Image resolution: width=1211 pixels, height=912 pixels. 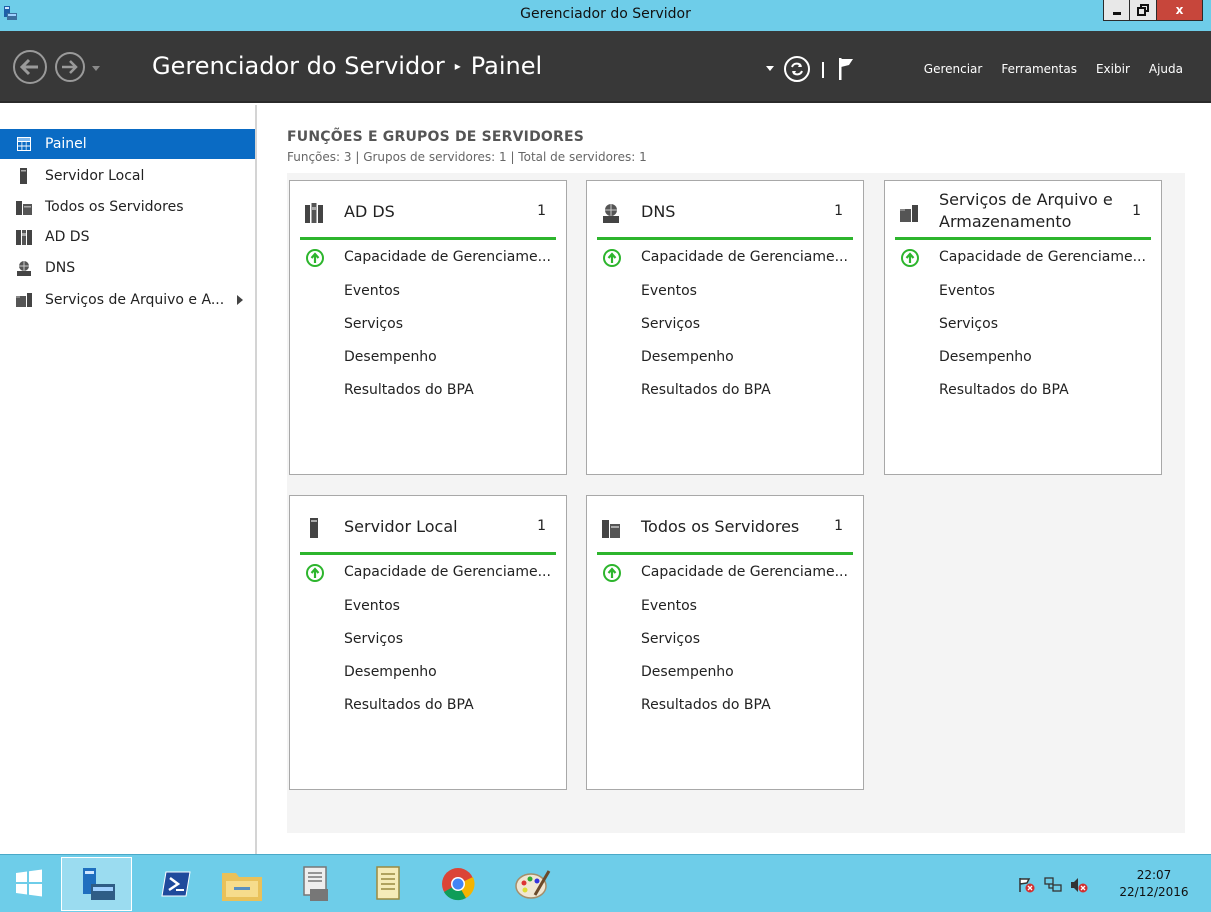 I want to click on notifications-flag-icon, so click(x=846, y=69).